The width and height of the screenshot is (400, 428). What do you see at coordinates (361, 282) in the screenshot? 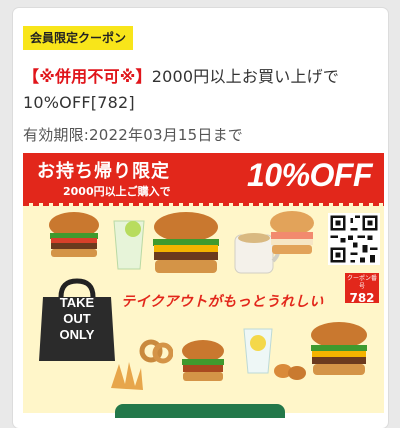
I see `coupon-number-label: クーポン番号` at bounding box center [361, 282].